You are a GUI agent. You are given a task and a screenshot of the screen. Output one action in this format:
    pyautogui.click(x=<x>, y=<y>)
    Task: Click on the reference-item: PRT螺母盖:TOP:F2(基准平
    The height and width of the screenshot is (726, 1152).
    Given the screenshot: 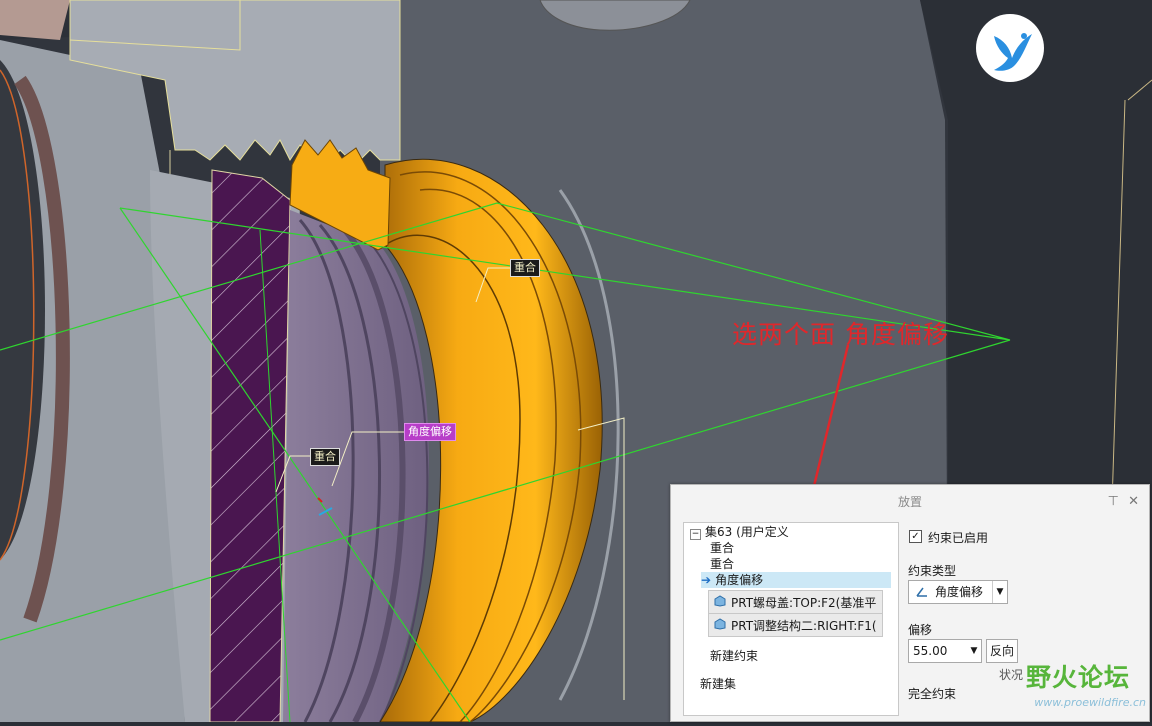 What is the action you would take?
    pyautogui.click(x=795, y=602)
    